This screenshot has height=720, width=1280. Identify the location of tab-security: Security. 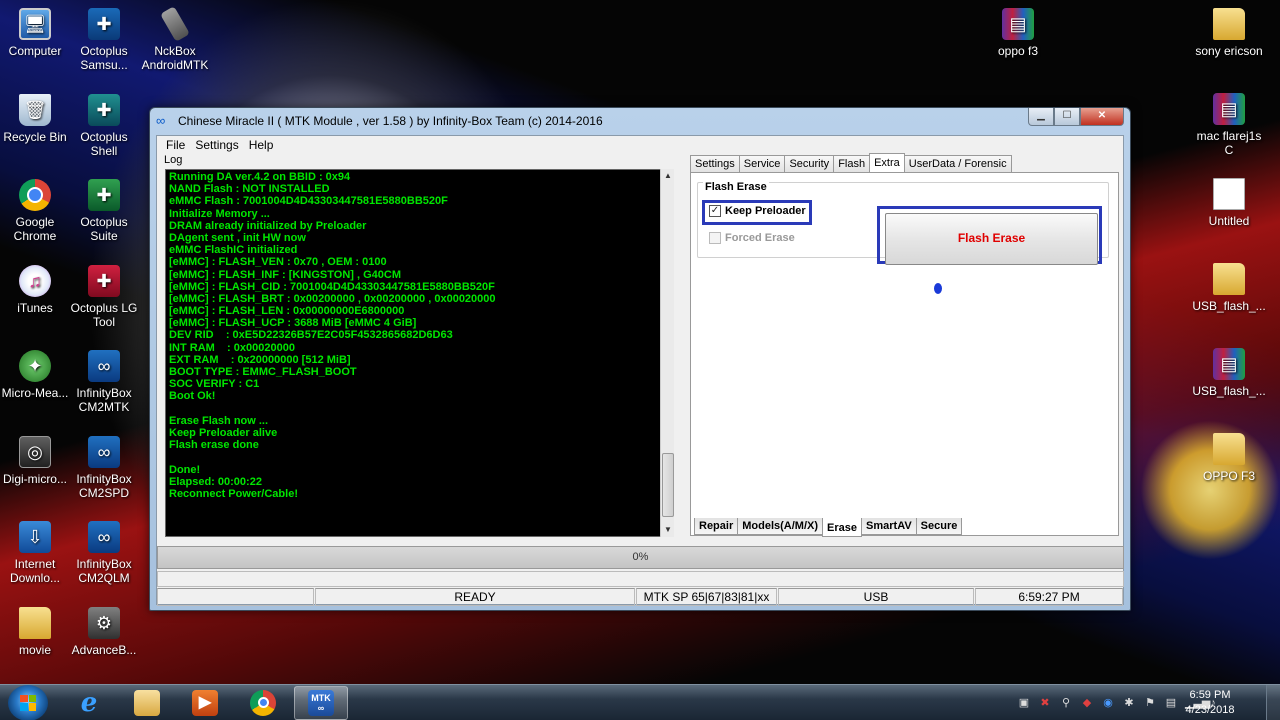
(809, 163).